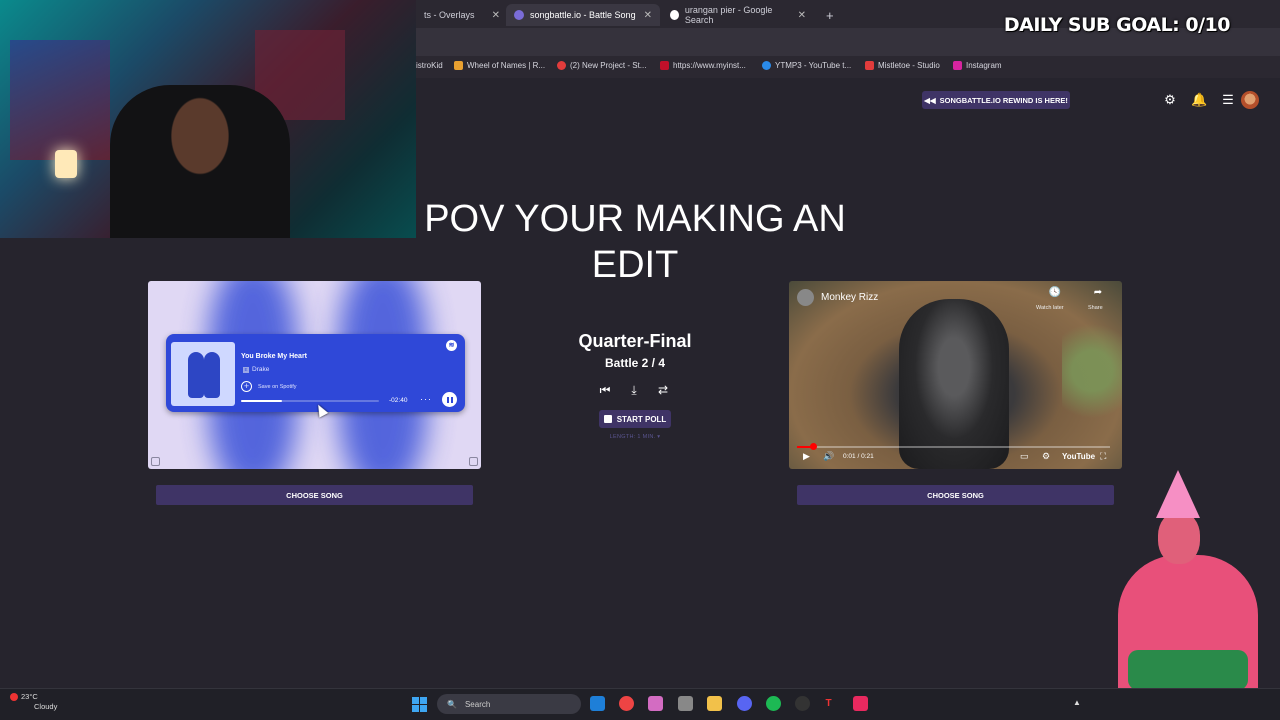 Image resolution: width=1280 pixels, height=720 pixels. Describe the element at coordinates (828, 456) in the screenshot. I see `volume-icon: 🔊` at that location.